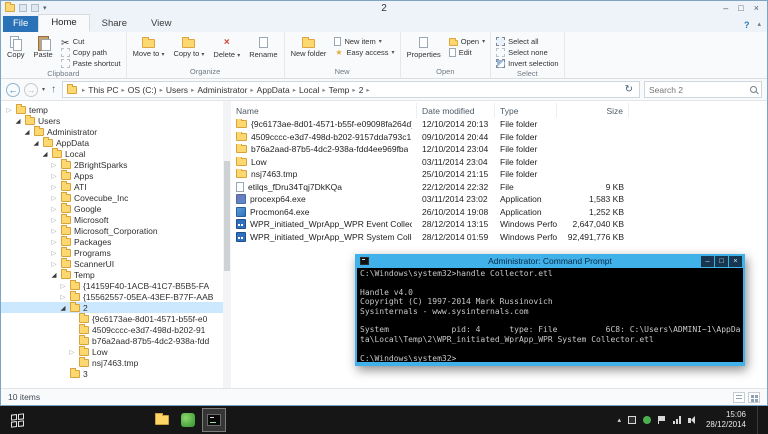 The image size is (768, 434). Describe the element at coordinates (324, 110) in the screenshot. I see `column-header-name: Name` at that location.